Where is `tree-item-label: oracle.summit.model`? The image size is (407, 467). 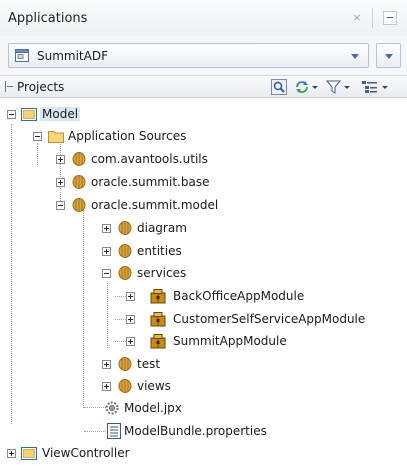 tree-item-label: oracle.summit.model is located at coordinates (155, 205).